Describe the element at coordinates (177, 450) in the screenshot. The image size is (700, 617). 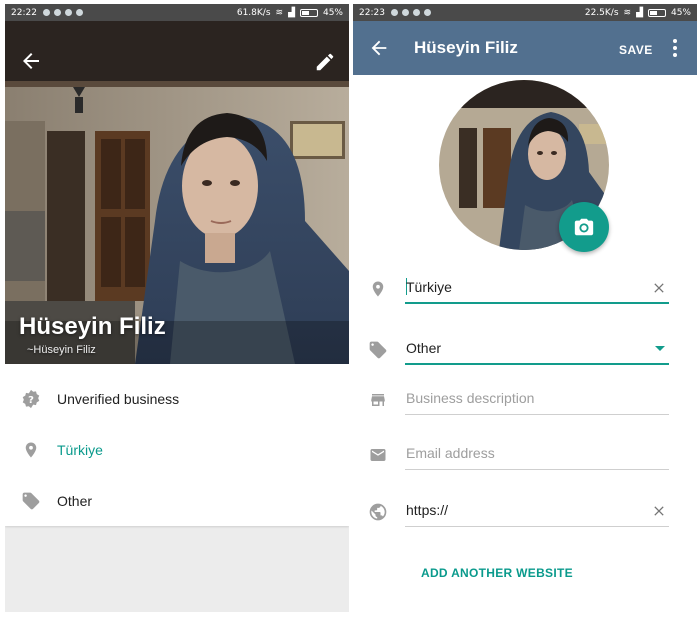
I see `info-row-location: Türkiye` at that location.